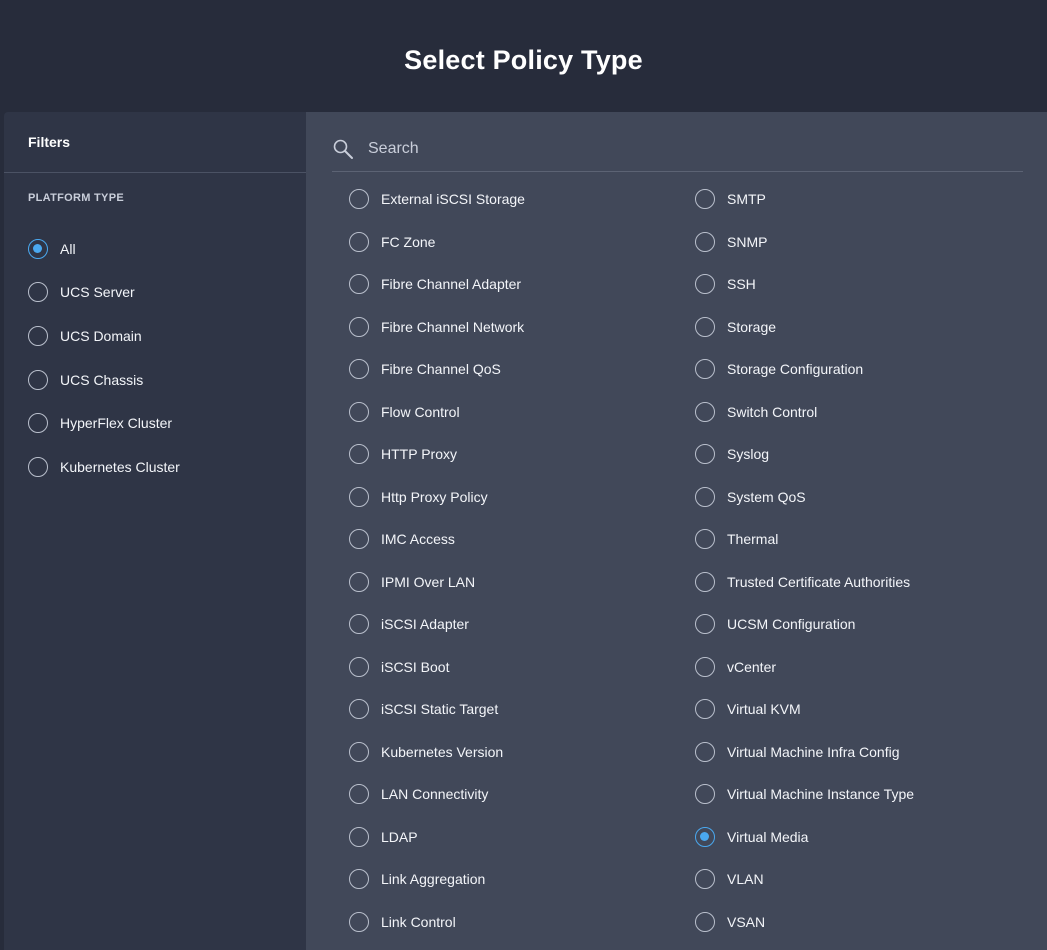 Image resolution: width=1047 pixels, height=950 pixels. What do you see at coordinates (522, 454) in the screenshot?
I see `policy-option-http-proxy: HTTP Proxy` at bounding box center [522, 454].